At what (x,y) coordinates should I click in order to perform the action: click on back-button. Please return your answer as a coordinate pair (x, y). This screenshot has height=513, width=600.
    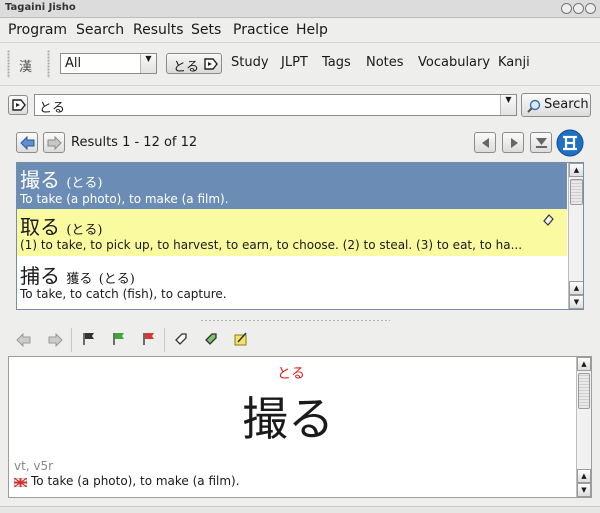
    Looking at the image, I should click on (27, 142).